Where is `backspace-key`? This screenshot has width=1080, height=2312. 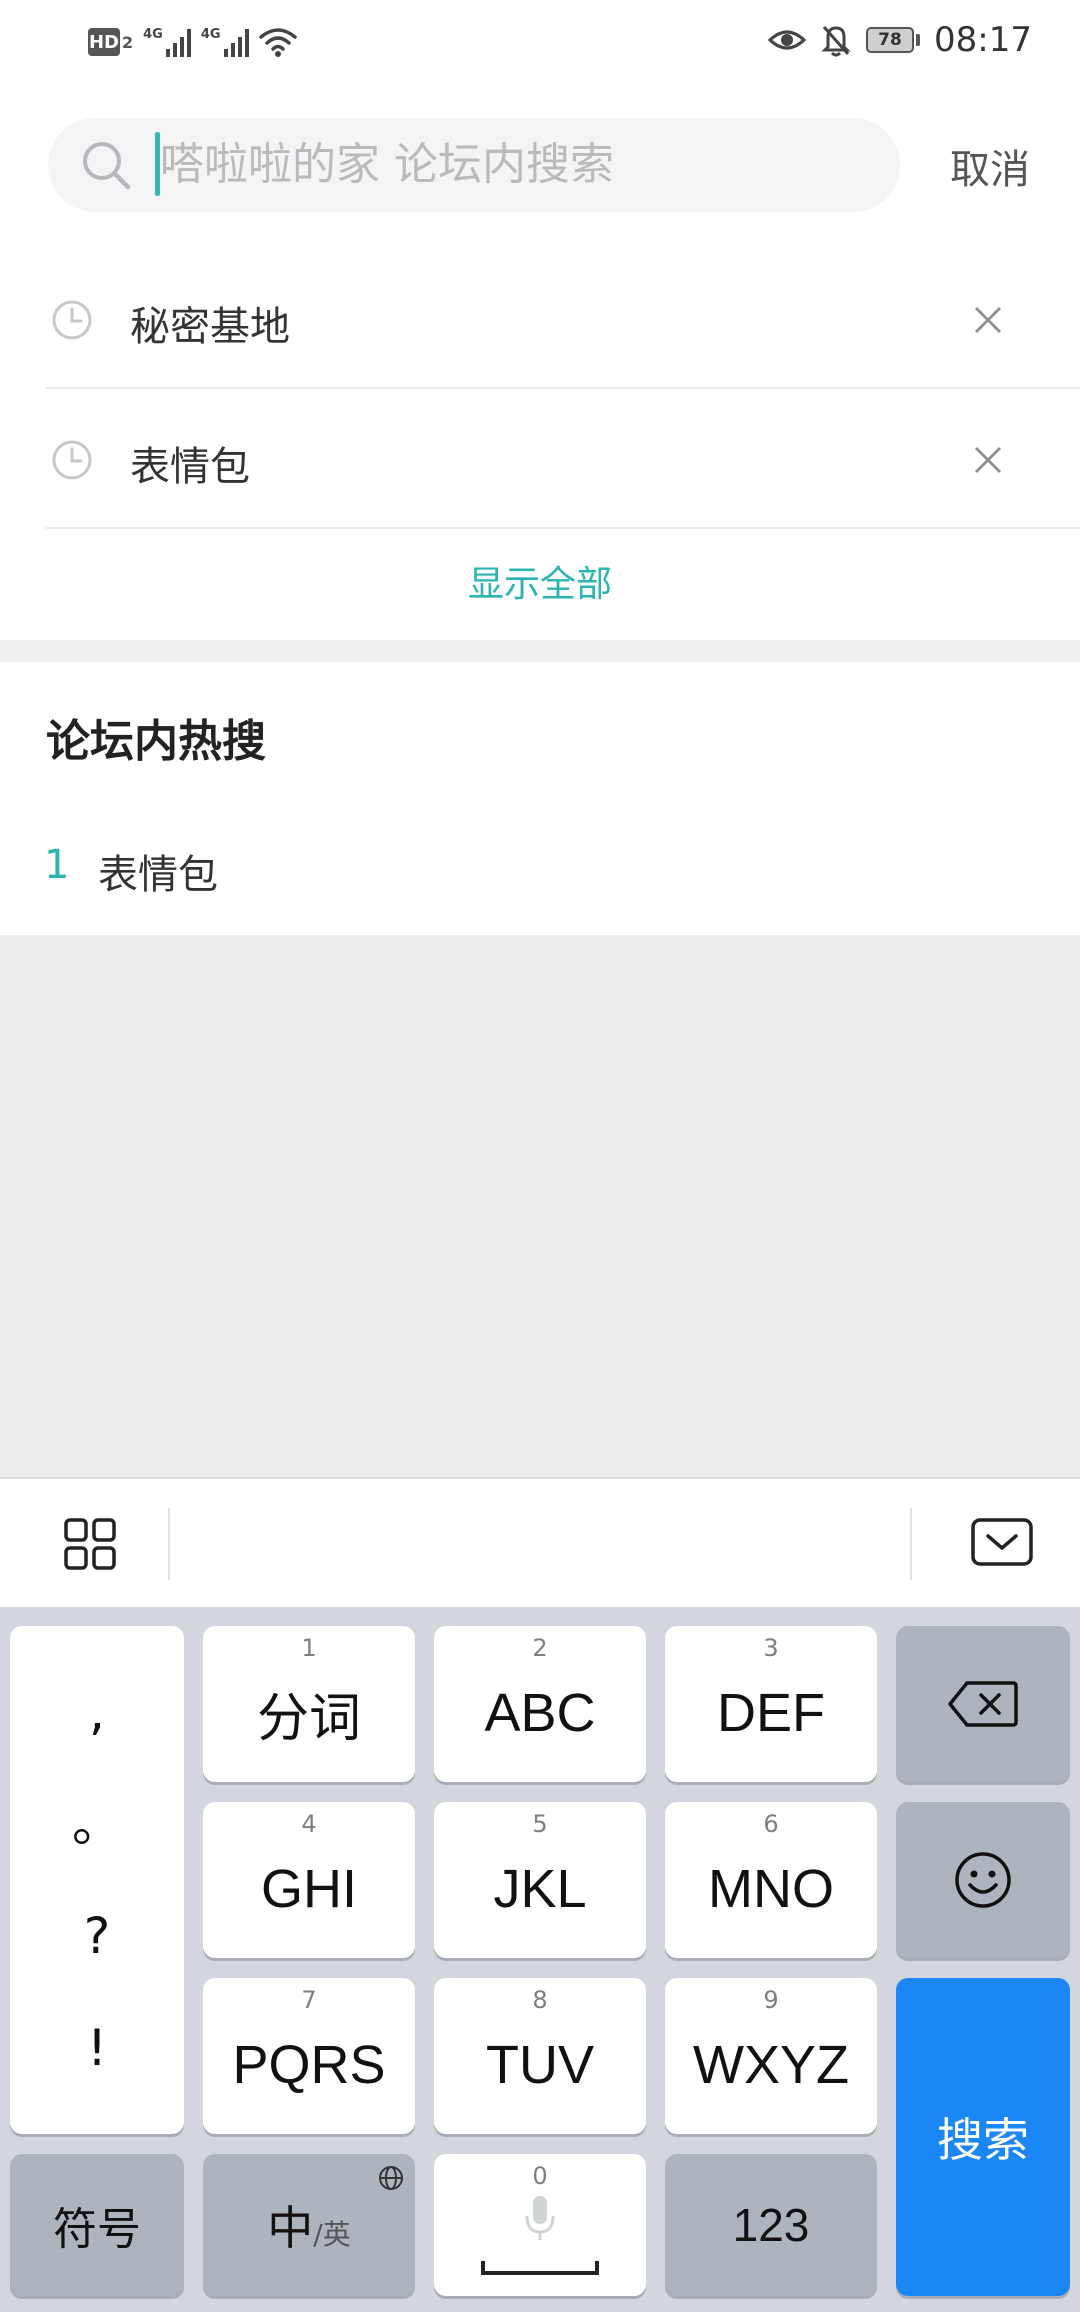 backspace-key is located at coordinates (983, 1704).